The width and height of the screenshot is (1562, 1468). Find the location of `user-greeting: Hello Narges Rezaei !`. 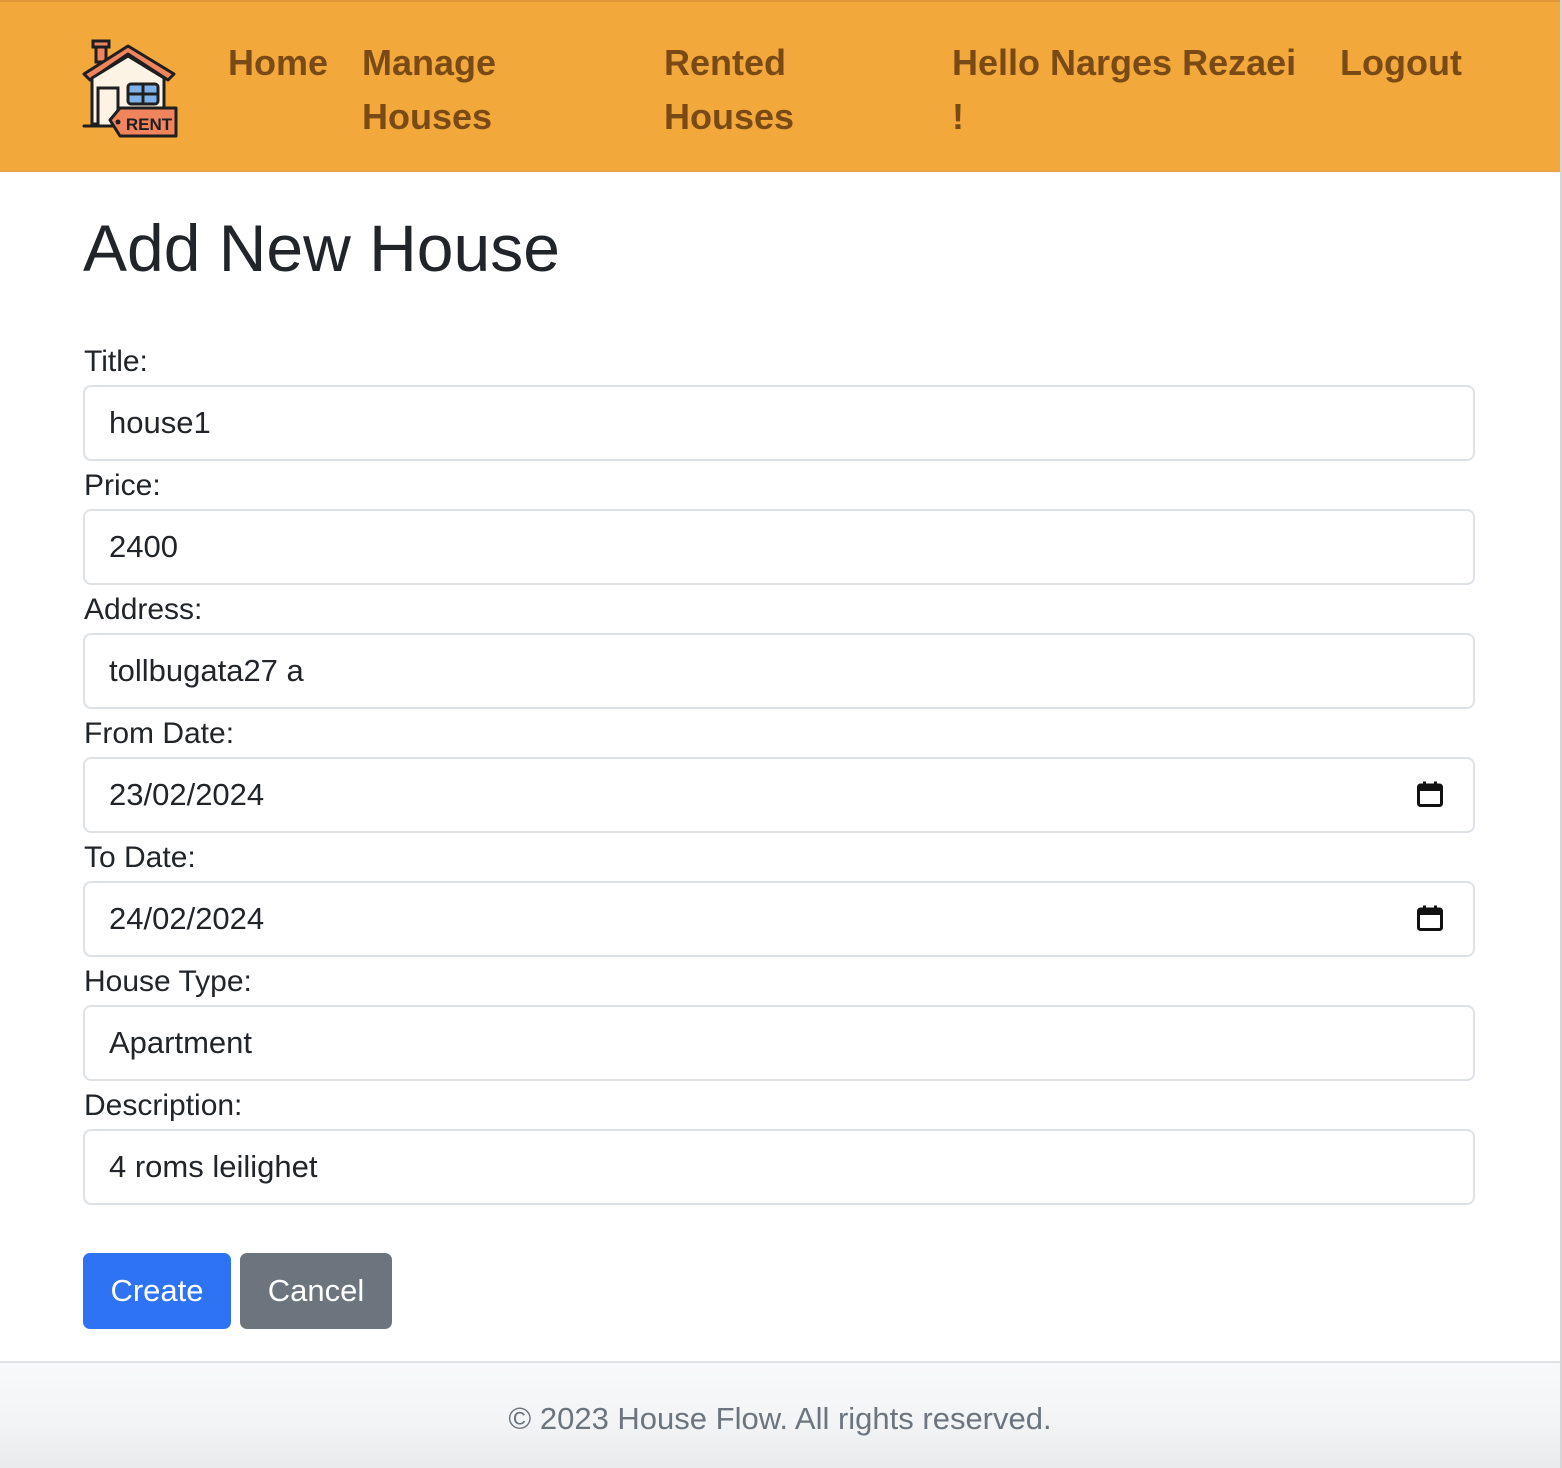

user-greeting: Hello Narges Rezaei ! is located at coordinates (1124, 89).